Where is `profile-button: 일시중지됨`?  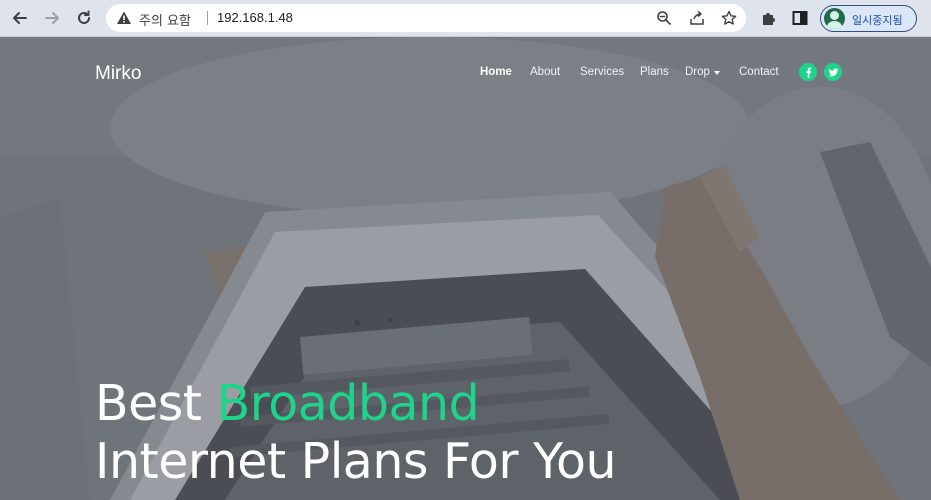 profile-button: 일시중지됨 is located at coordinates (868, 18).